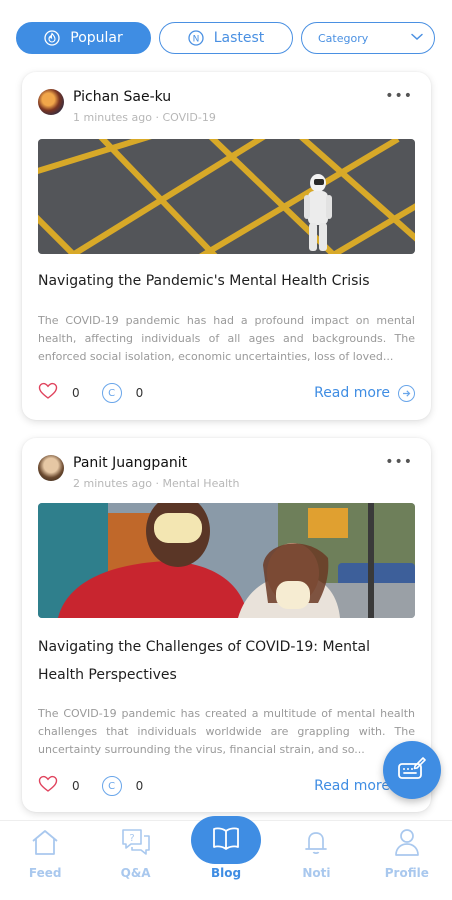  I want to click on popular-filter-button: Popular, so click(83, 38).